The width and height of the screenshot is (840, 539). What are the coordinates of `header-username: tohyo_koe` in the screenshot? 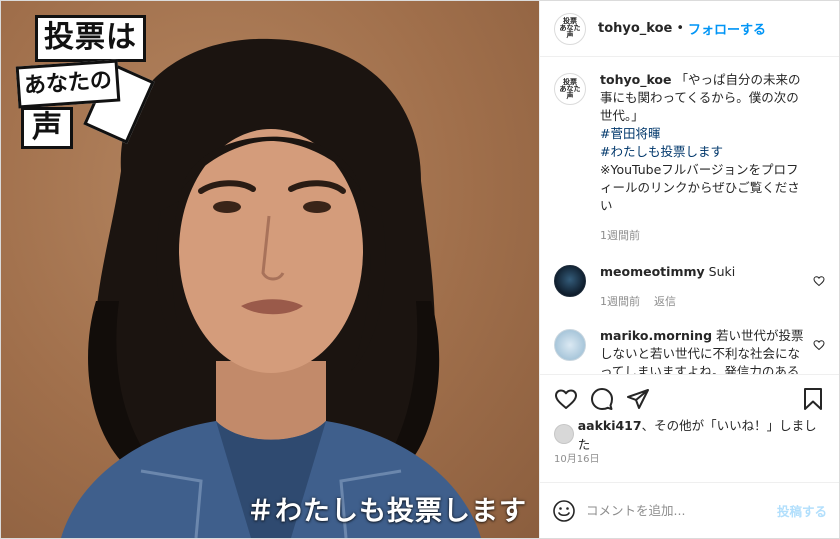 It's located at (635, 28).